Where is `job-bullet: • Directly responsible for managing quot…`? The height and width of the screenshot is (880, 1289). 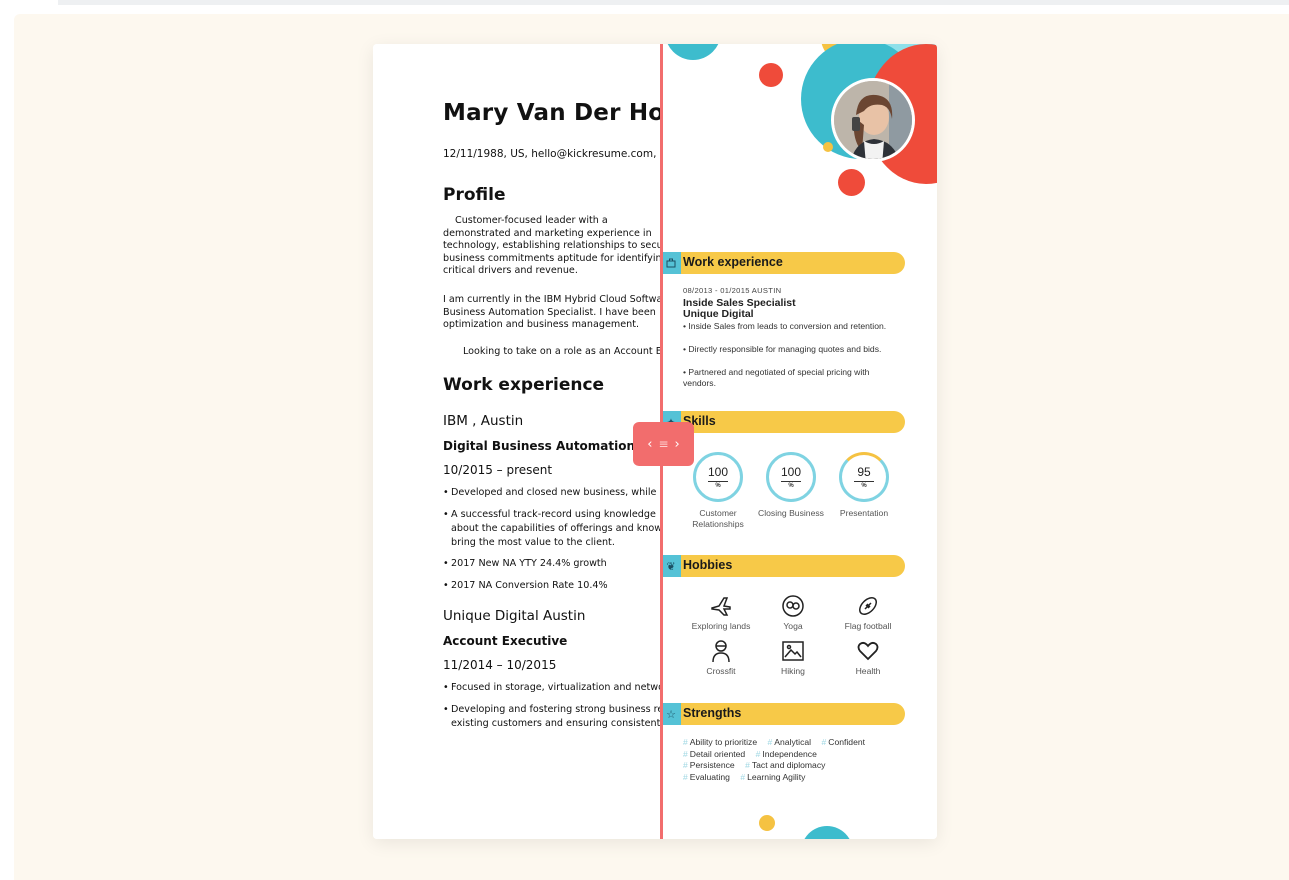 job-bullet: • Directly responsible for managing quot… is located at coordinates (782, 349).